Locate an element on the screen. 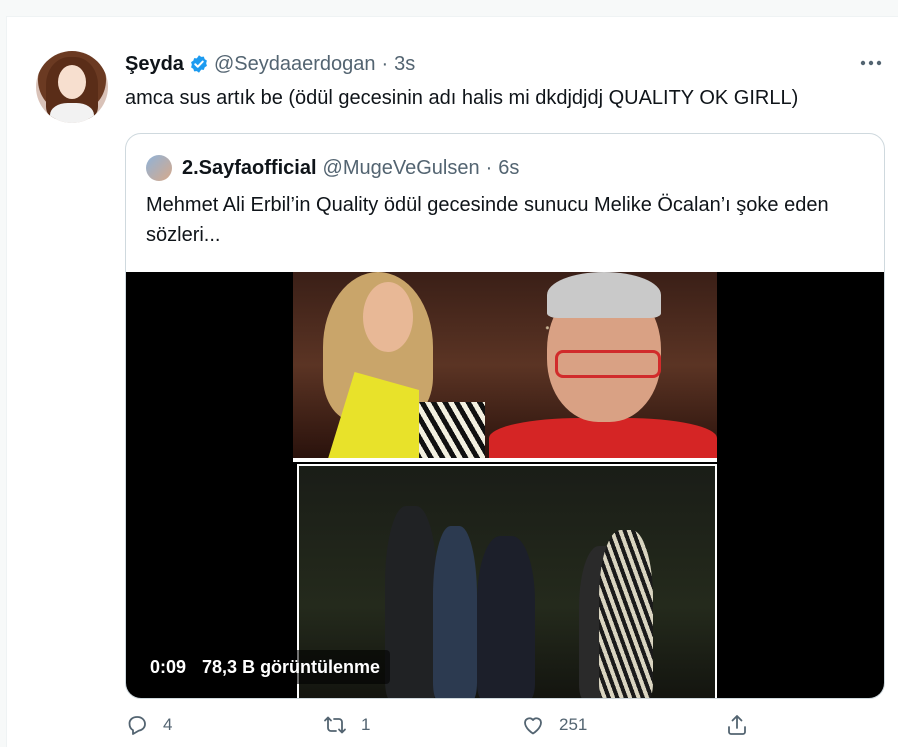 This screenshot has width=898, height=747. share-button is located at coordinates (744, 725).